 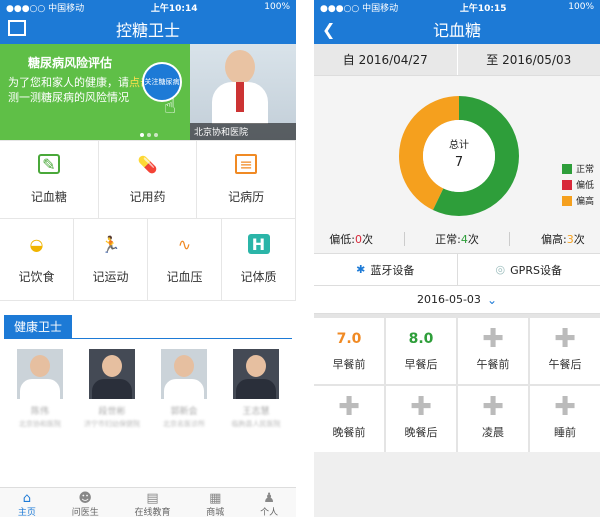 What do you see at coordinates (358, 239) in the screenshot?
I see `low-count-value: 0` at bounding box center [358, 239].